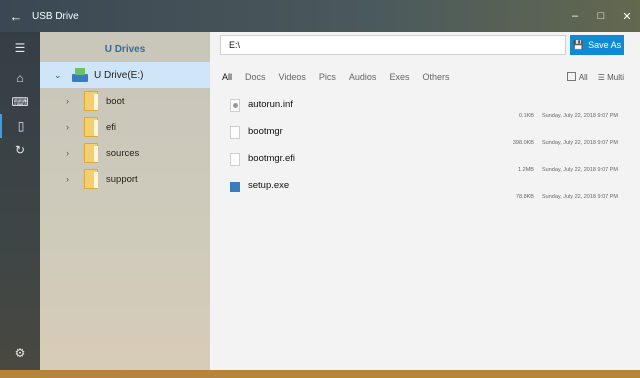 The width and height of the screenshot is (640, 378). What do you see at coordinates (568, 116) in the screenshot?
I see `file-meta: 0.1KB Sunday, July 22, 2018 9:07 PM` at bounding box center [568, 116].